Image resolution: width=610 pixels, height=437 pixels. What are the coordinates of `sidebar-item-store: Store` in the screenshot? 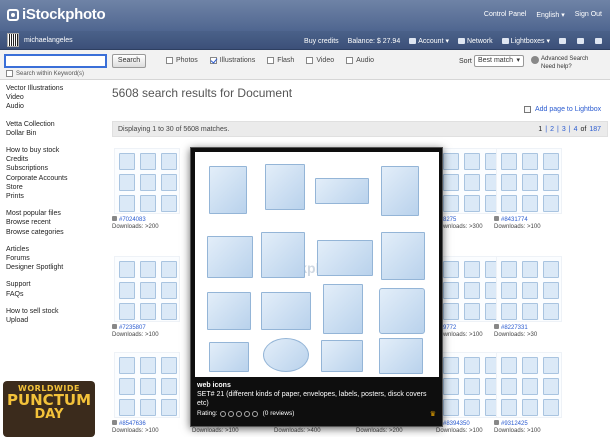 It's located at (54, 187).